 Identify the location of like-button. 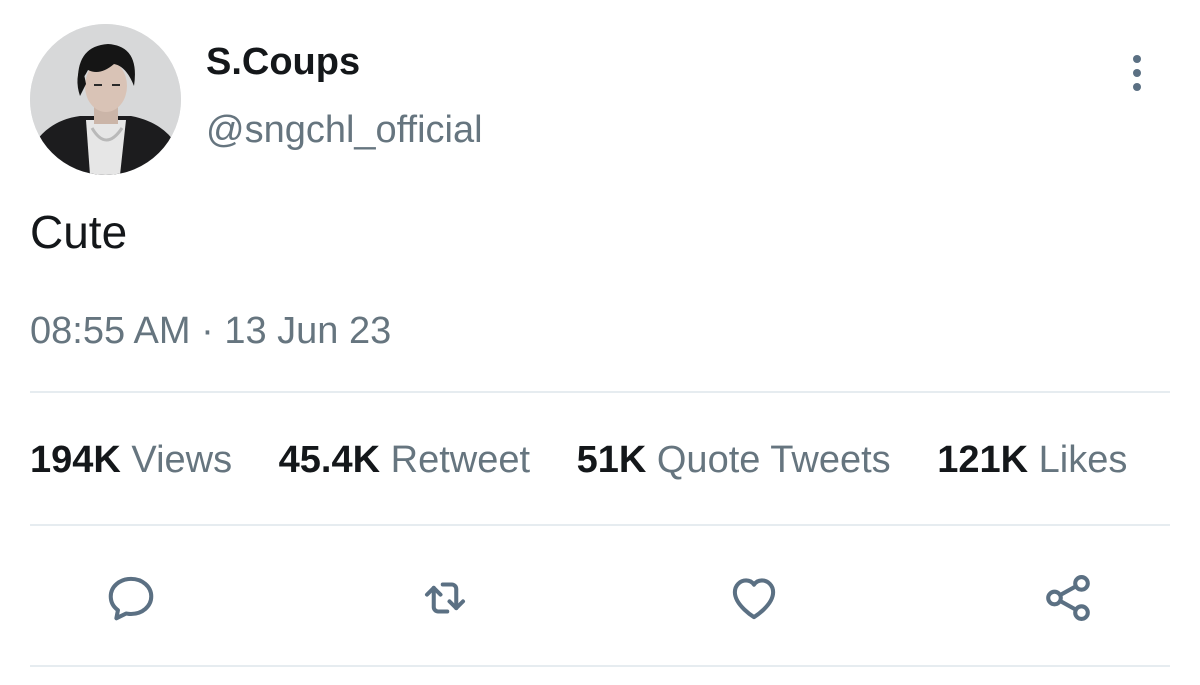
(754, 598).